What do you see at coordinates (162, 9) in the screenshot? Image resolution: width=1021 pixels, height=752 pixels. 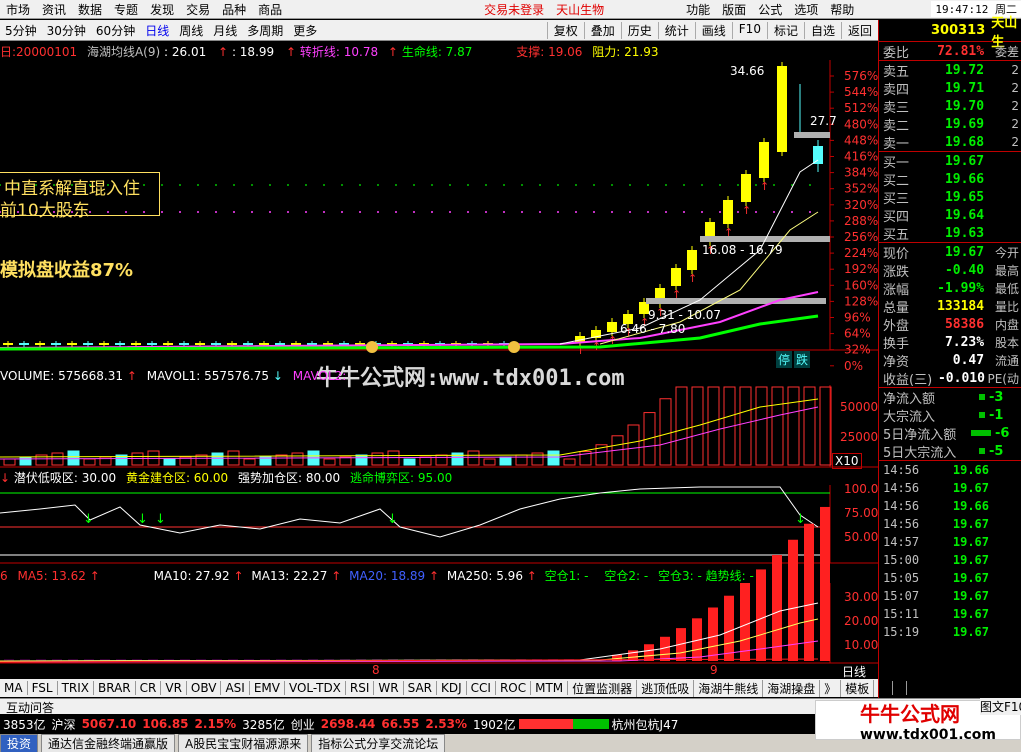 I see `menu-item-discover: 发现` at bounding box center [162, 9].